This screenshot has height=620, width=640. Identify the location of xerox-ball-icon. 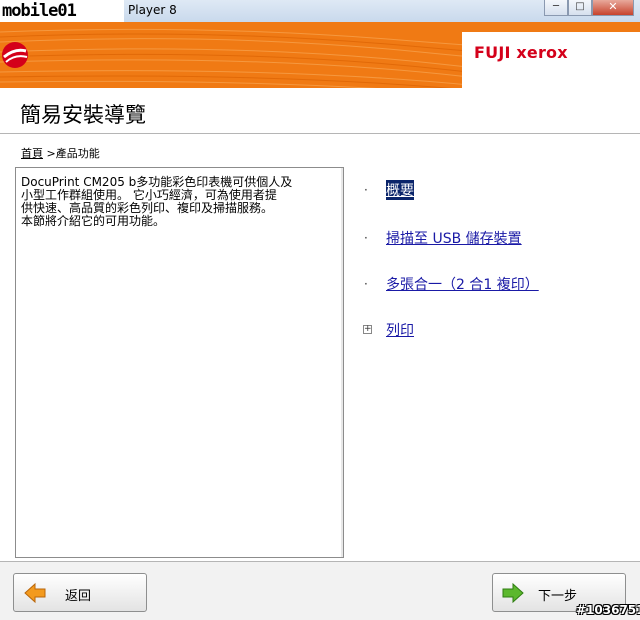
(15, 55).